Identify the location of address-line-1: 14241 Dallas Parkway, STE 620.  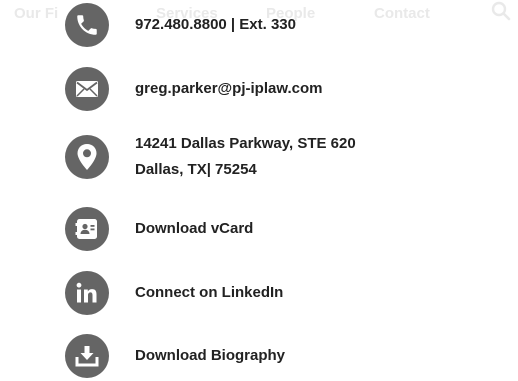
(245, 143).